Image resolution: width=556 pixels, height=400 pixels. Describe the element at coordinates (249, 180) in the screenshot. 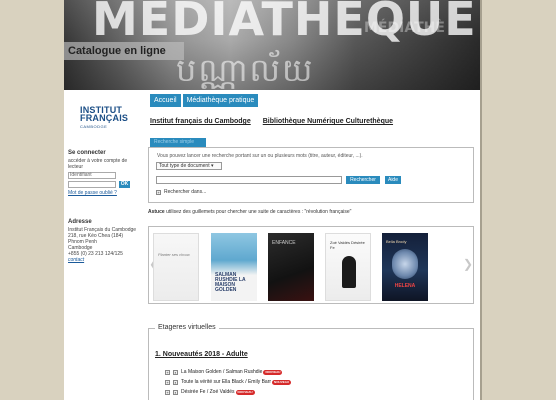

I see `search-input` at that location.